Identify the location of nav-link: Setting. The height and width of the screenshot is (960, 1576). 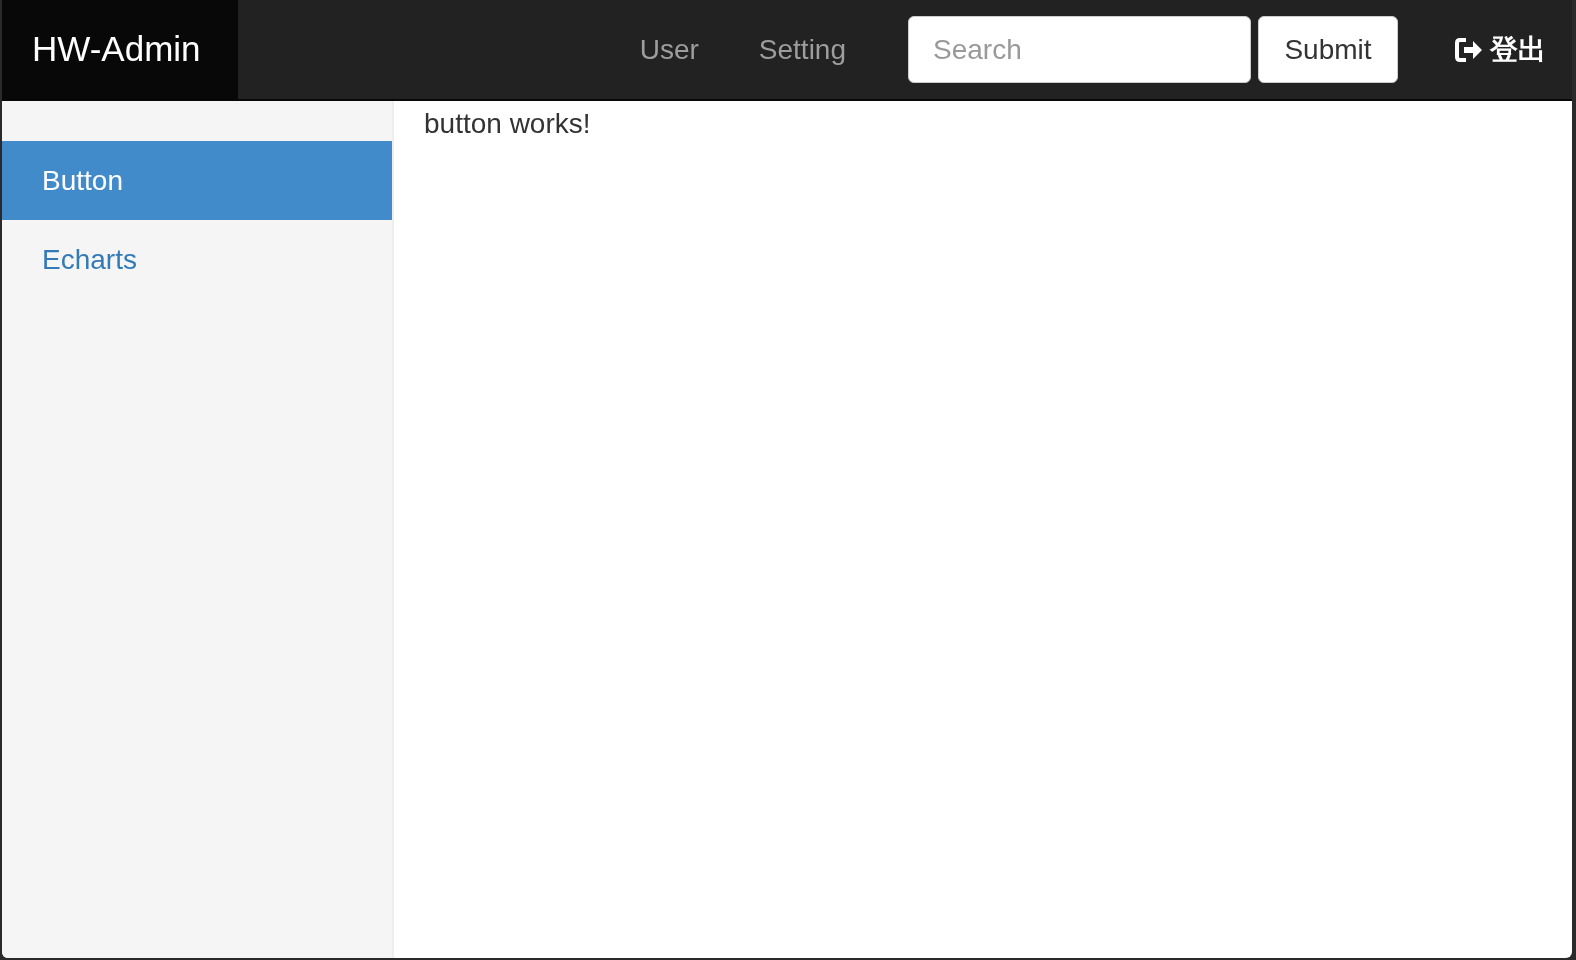
(802, 49).